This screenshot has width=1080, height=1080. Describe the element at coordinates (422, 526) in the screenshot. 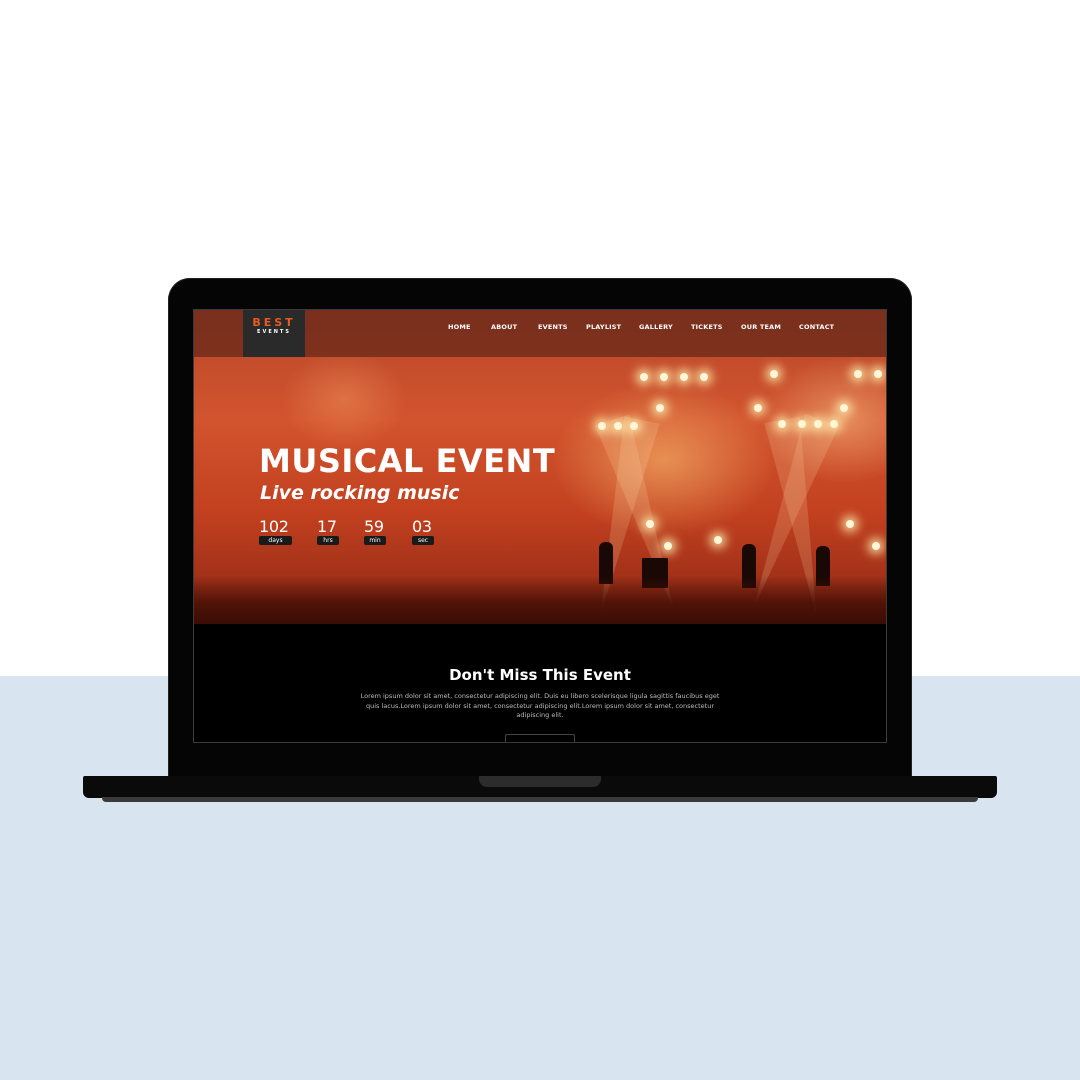

I see `countdown-seconds-value: 03` at that location.